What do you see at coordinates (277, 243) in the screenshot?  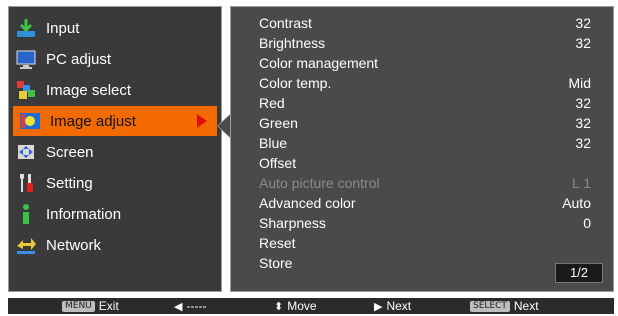 I see `setting-label: Reset` at bounding box center [277, 243].